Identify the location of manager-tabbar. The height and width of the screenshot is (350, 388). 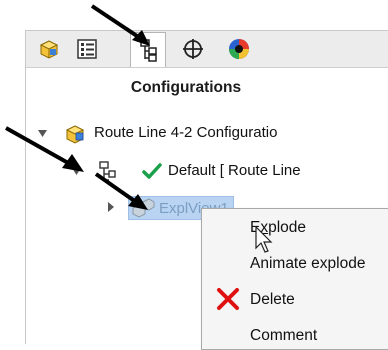
(207, 49).